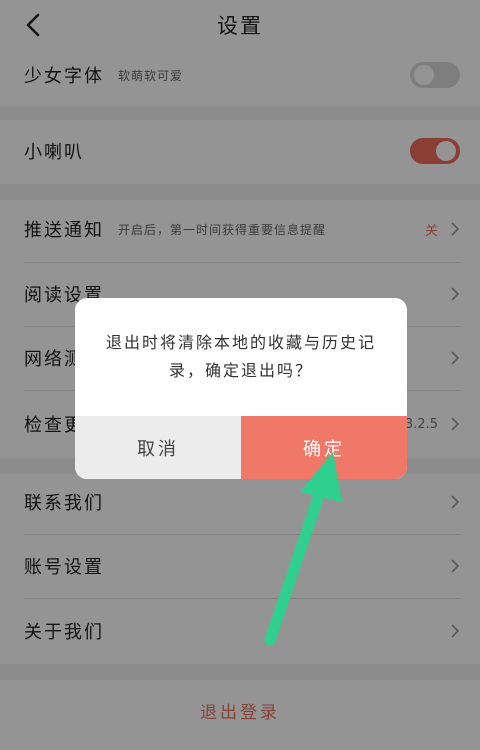  What do you see at coordinates (324, 447) in the screenshot?
I see `confirm-button: 确定` at bounding box center [324, 447].